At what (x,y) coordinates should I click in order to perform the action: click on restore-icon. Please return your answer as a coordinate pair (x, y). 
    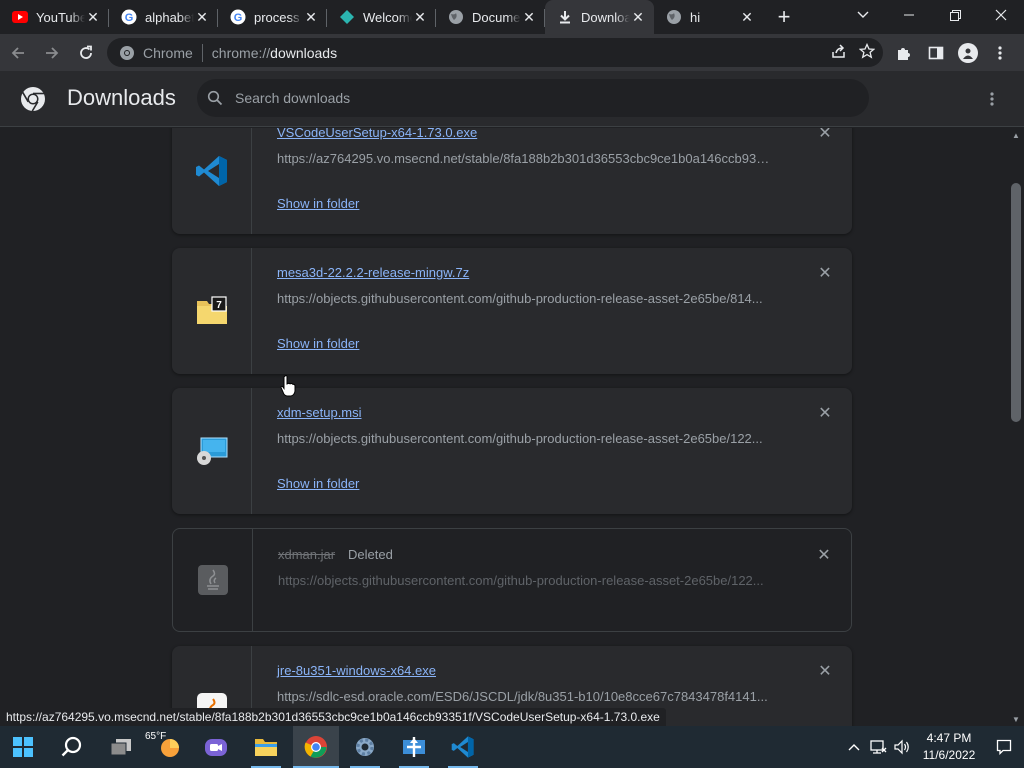
    Looking at the image, I should click on (955, 15).